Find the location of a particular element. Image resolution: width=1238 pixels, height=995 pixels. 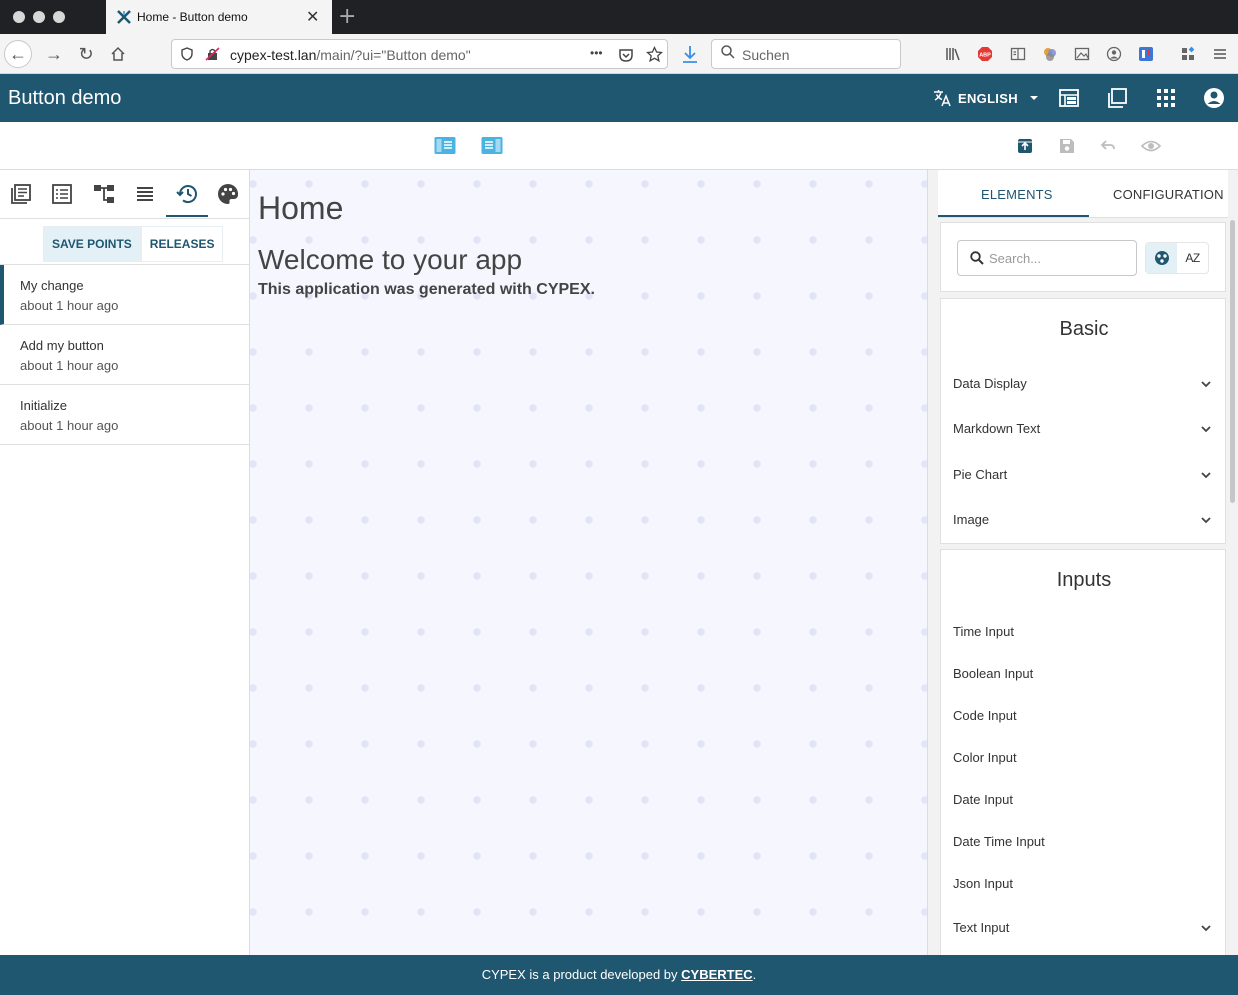

right-panel-scrollbar is located at coordinates (1232, 361).